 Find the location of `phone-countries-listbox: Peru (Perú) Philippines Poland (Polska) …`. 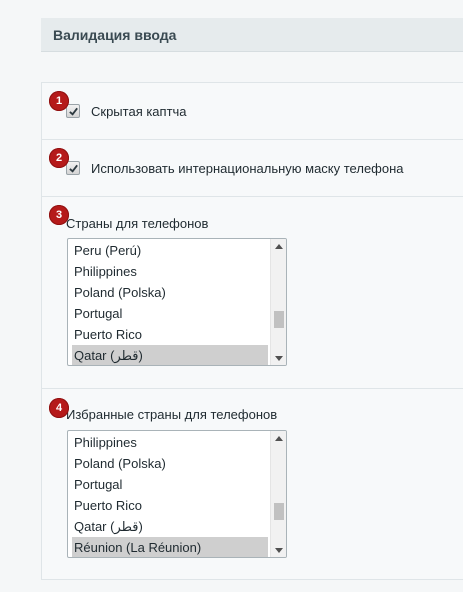

phone-countries-listbox: Peru (Perú) Philippines Poland (Polska) … is located at coordinates (177, 302).